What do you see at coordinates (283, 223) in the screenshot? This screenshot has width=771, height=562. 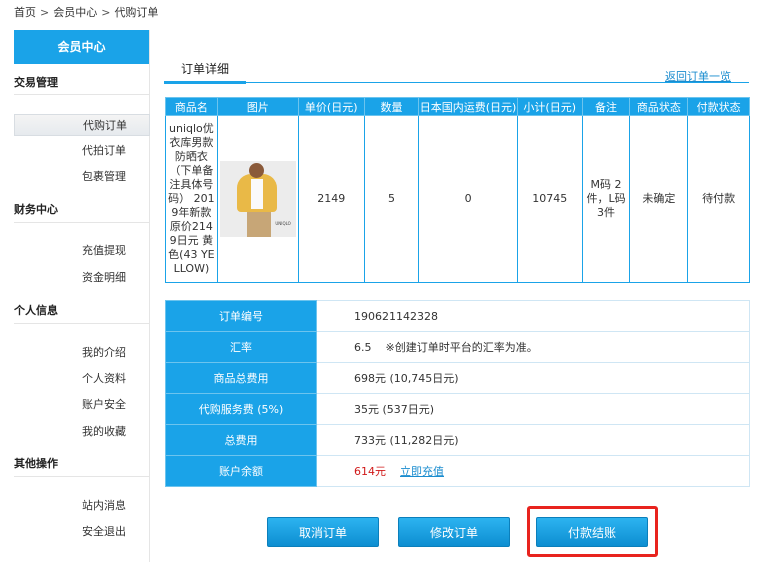 I see `image-tag: UNIQLO` at bounding box center [283, 223].